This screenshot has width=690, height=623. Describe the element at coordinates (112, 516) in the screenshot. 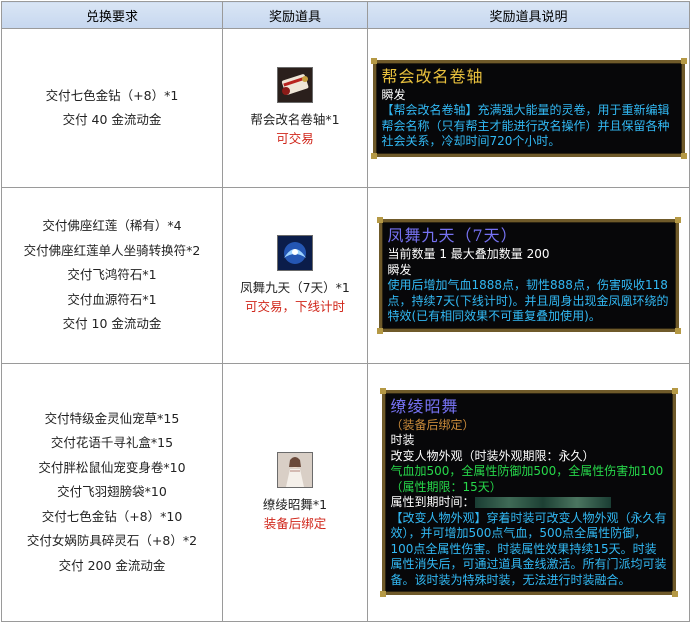

I see `requirement-item: 交付七色金钻（+8）*10` at that location.